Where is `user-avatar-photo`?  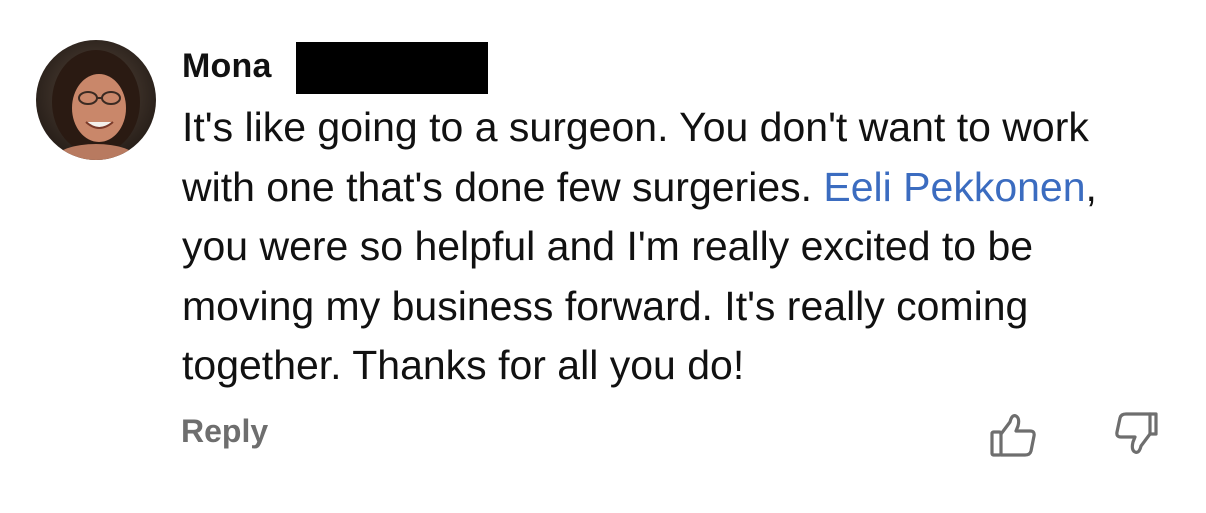 user-avatar-photo is located at coordinates (96, 100).